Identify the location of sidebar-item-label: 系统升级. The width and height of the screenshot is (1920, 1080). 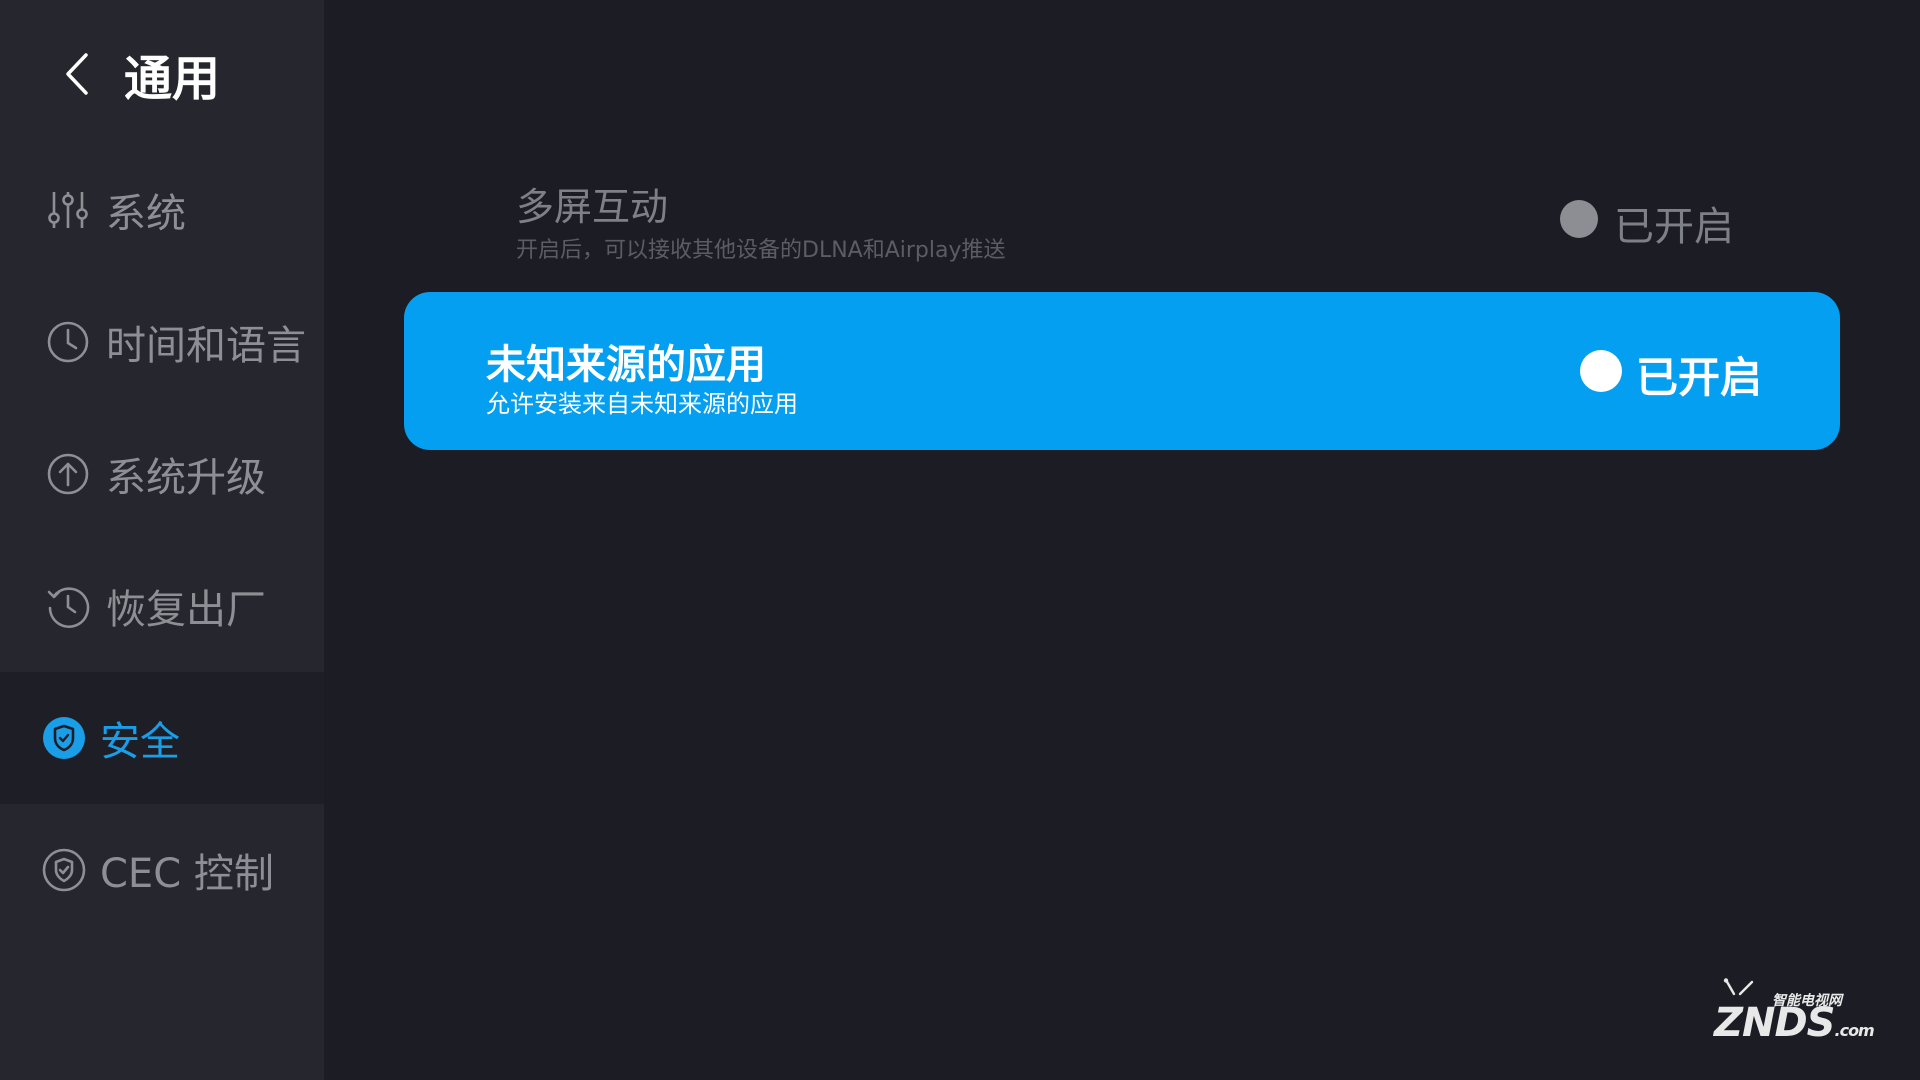
(186, 478).